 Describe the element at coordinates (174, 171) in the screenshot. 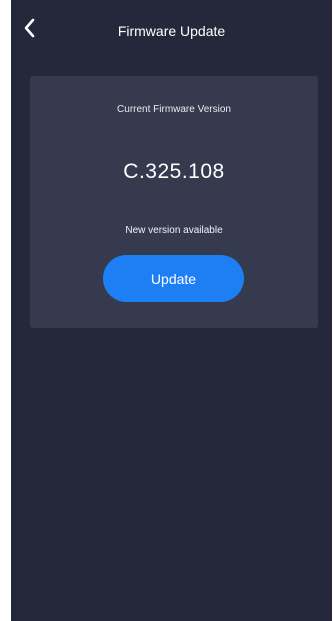

I see `firmware-version-value: C.325.108` at that location.